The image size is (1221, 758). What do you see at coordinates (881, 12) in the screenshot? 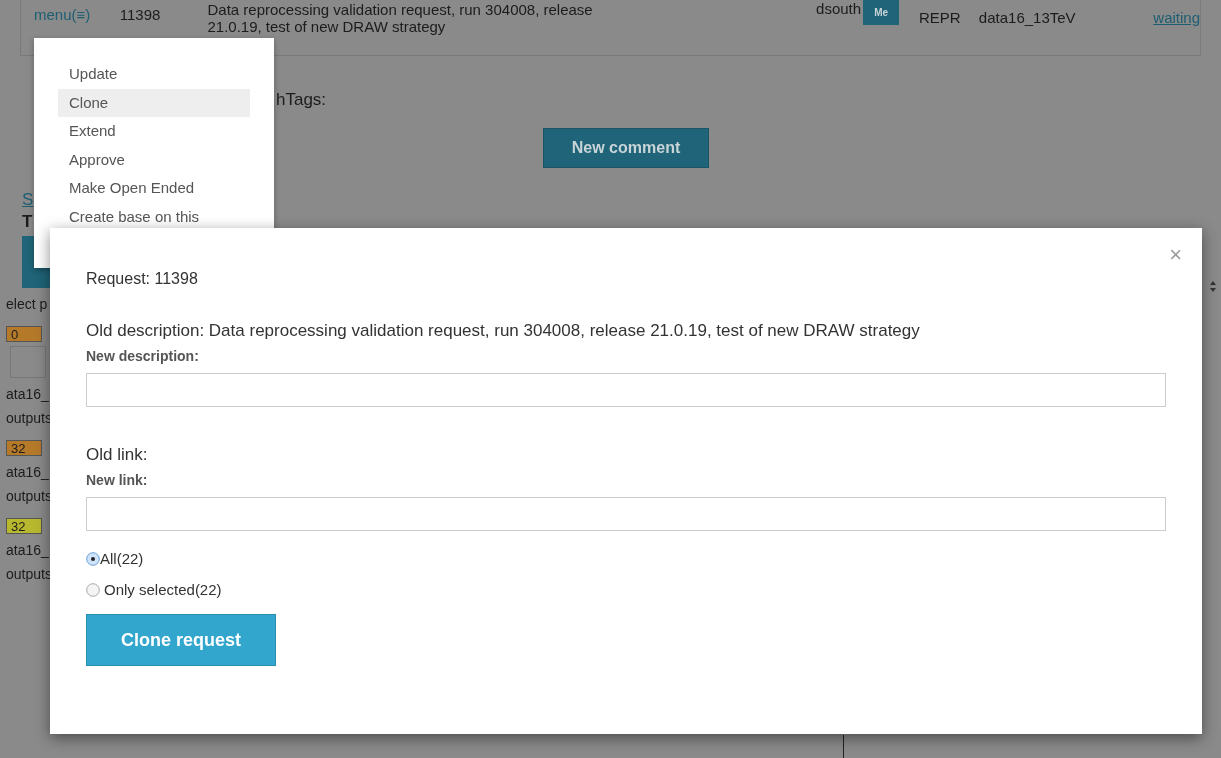
I see `user-badge: Me` at bounding box center [881, 12].